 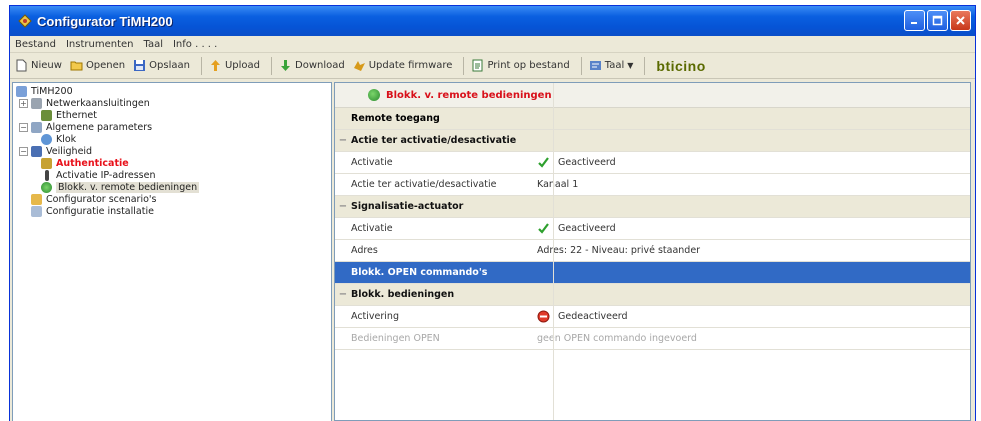 What do you see at coordinates (553, 251) in the screenshot?
I see `column-divider` at bounding box center [553, 251].